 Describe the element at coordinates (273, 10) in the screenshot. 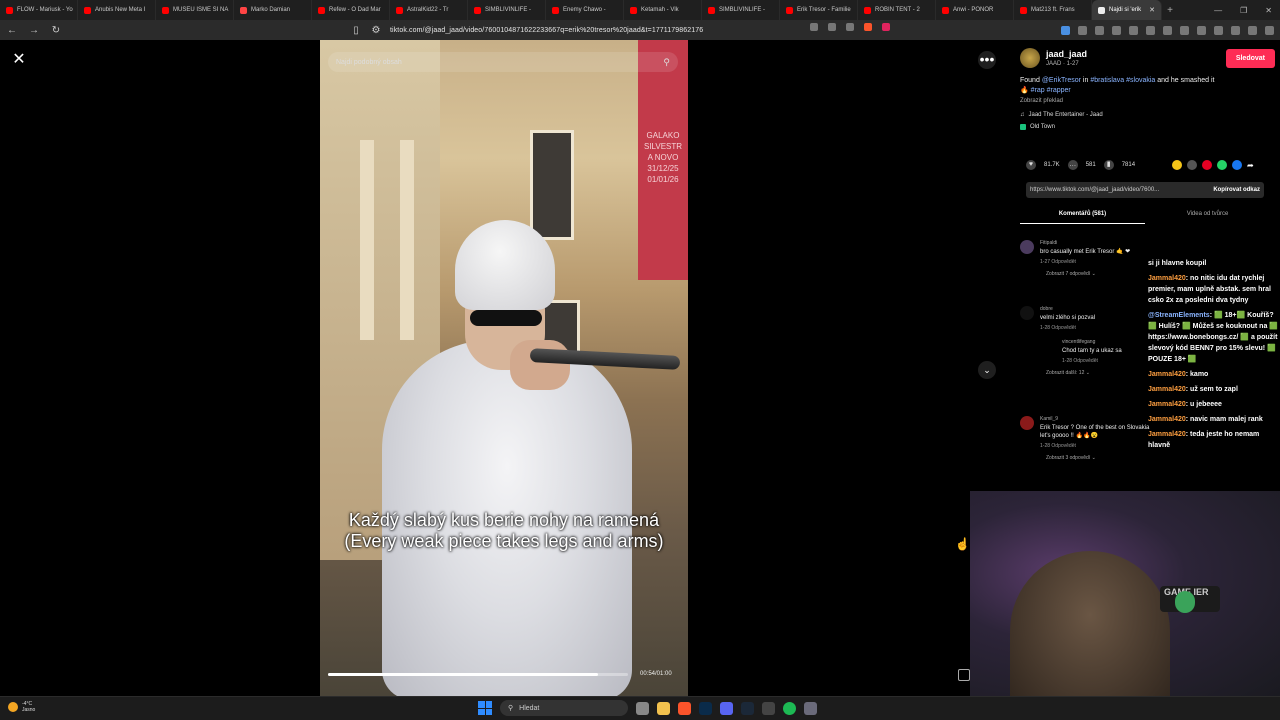

I see `browser-tab: Marko Damian` at that location.